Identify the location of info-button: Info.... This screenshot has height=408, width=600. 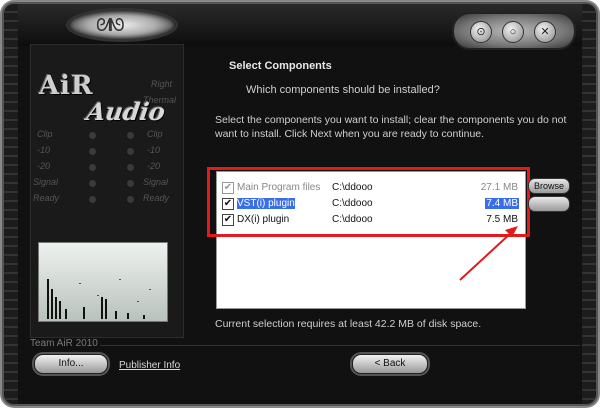
(71, 364).